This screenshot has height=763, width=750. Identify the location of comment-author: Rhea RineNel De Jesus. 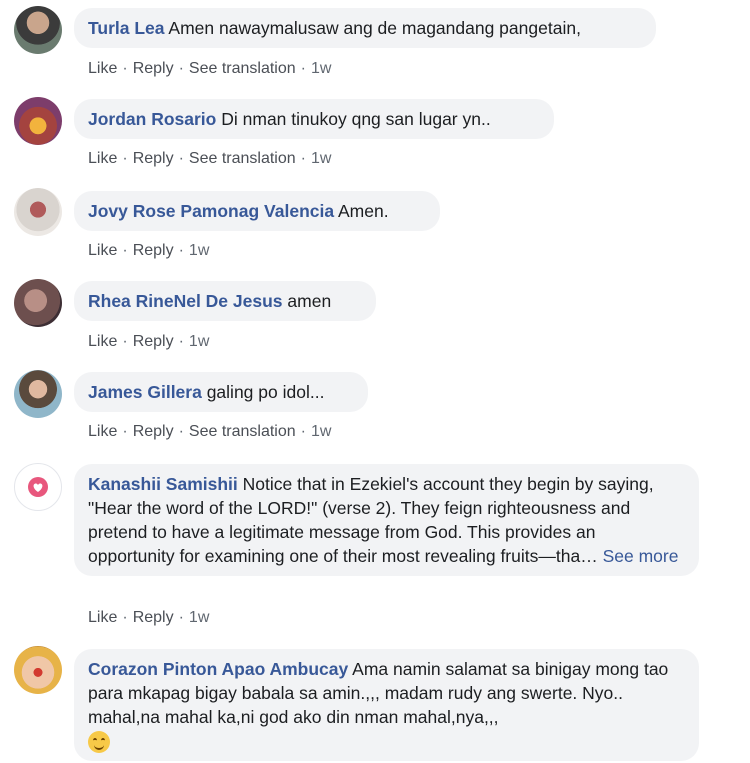
(185, 301).